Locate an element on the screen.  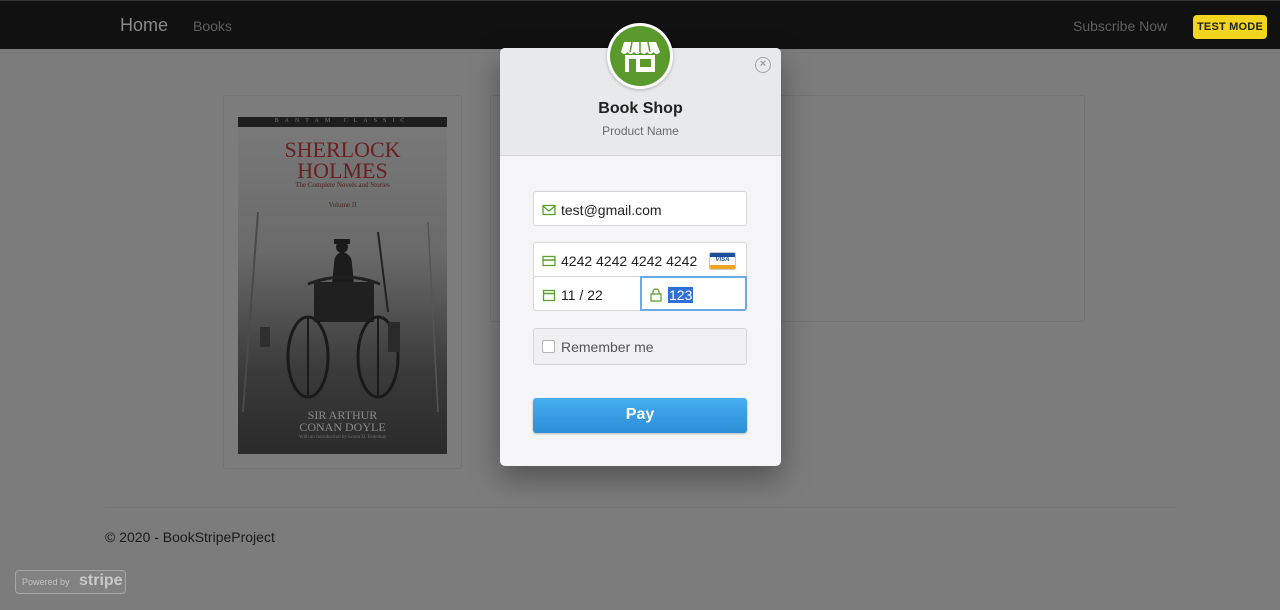
close-icon: × is located at coordinates (763, 64).